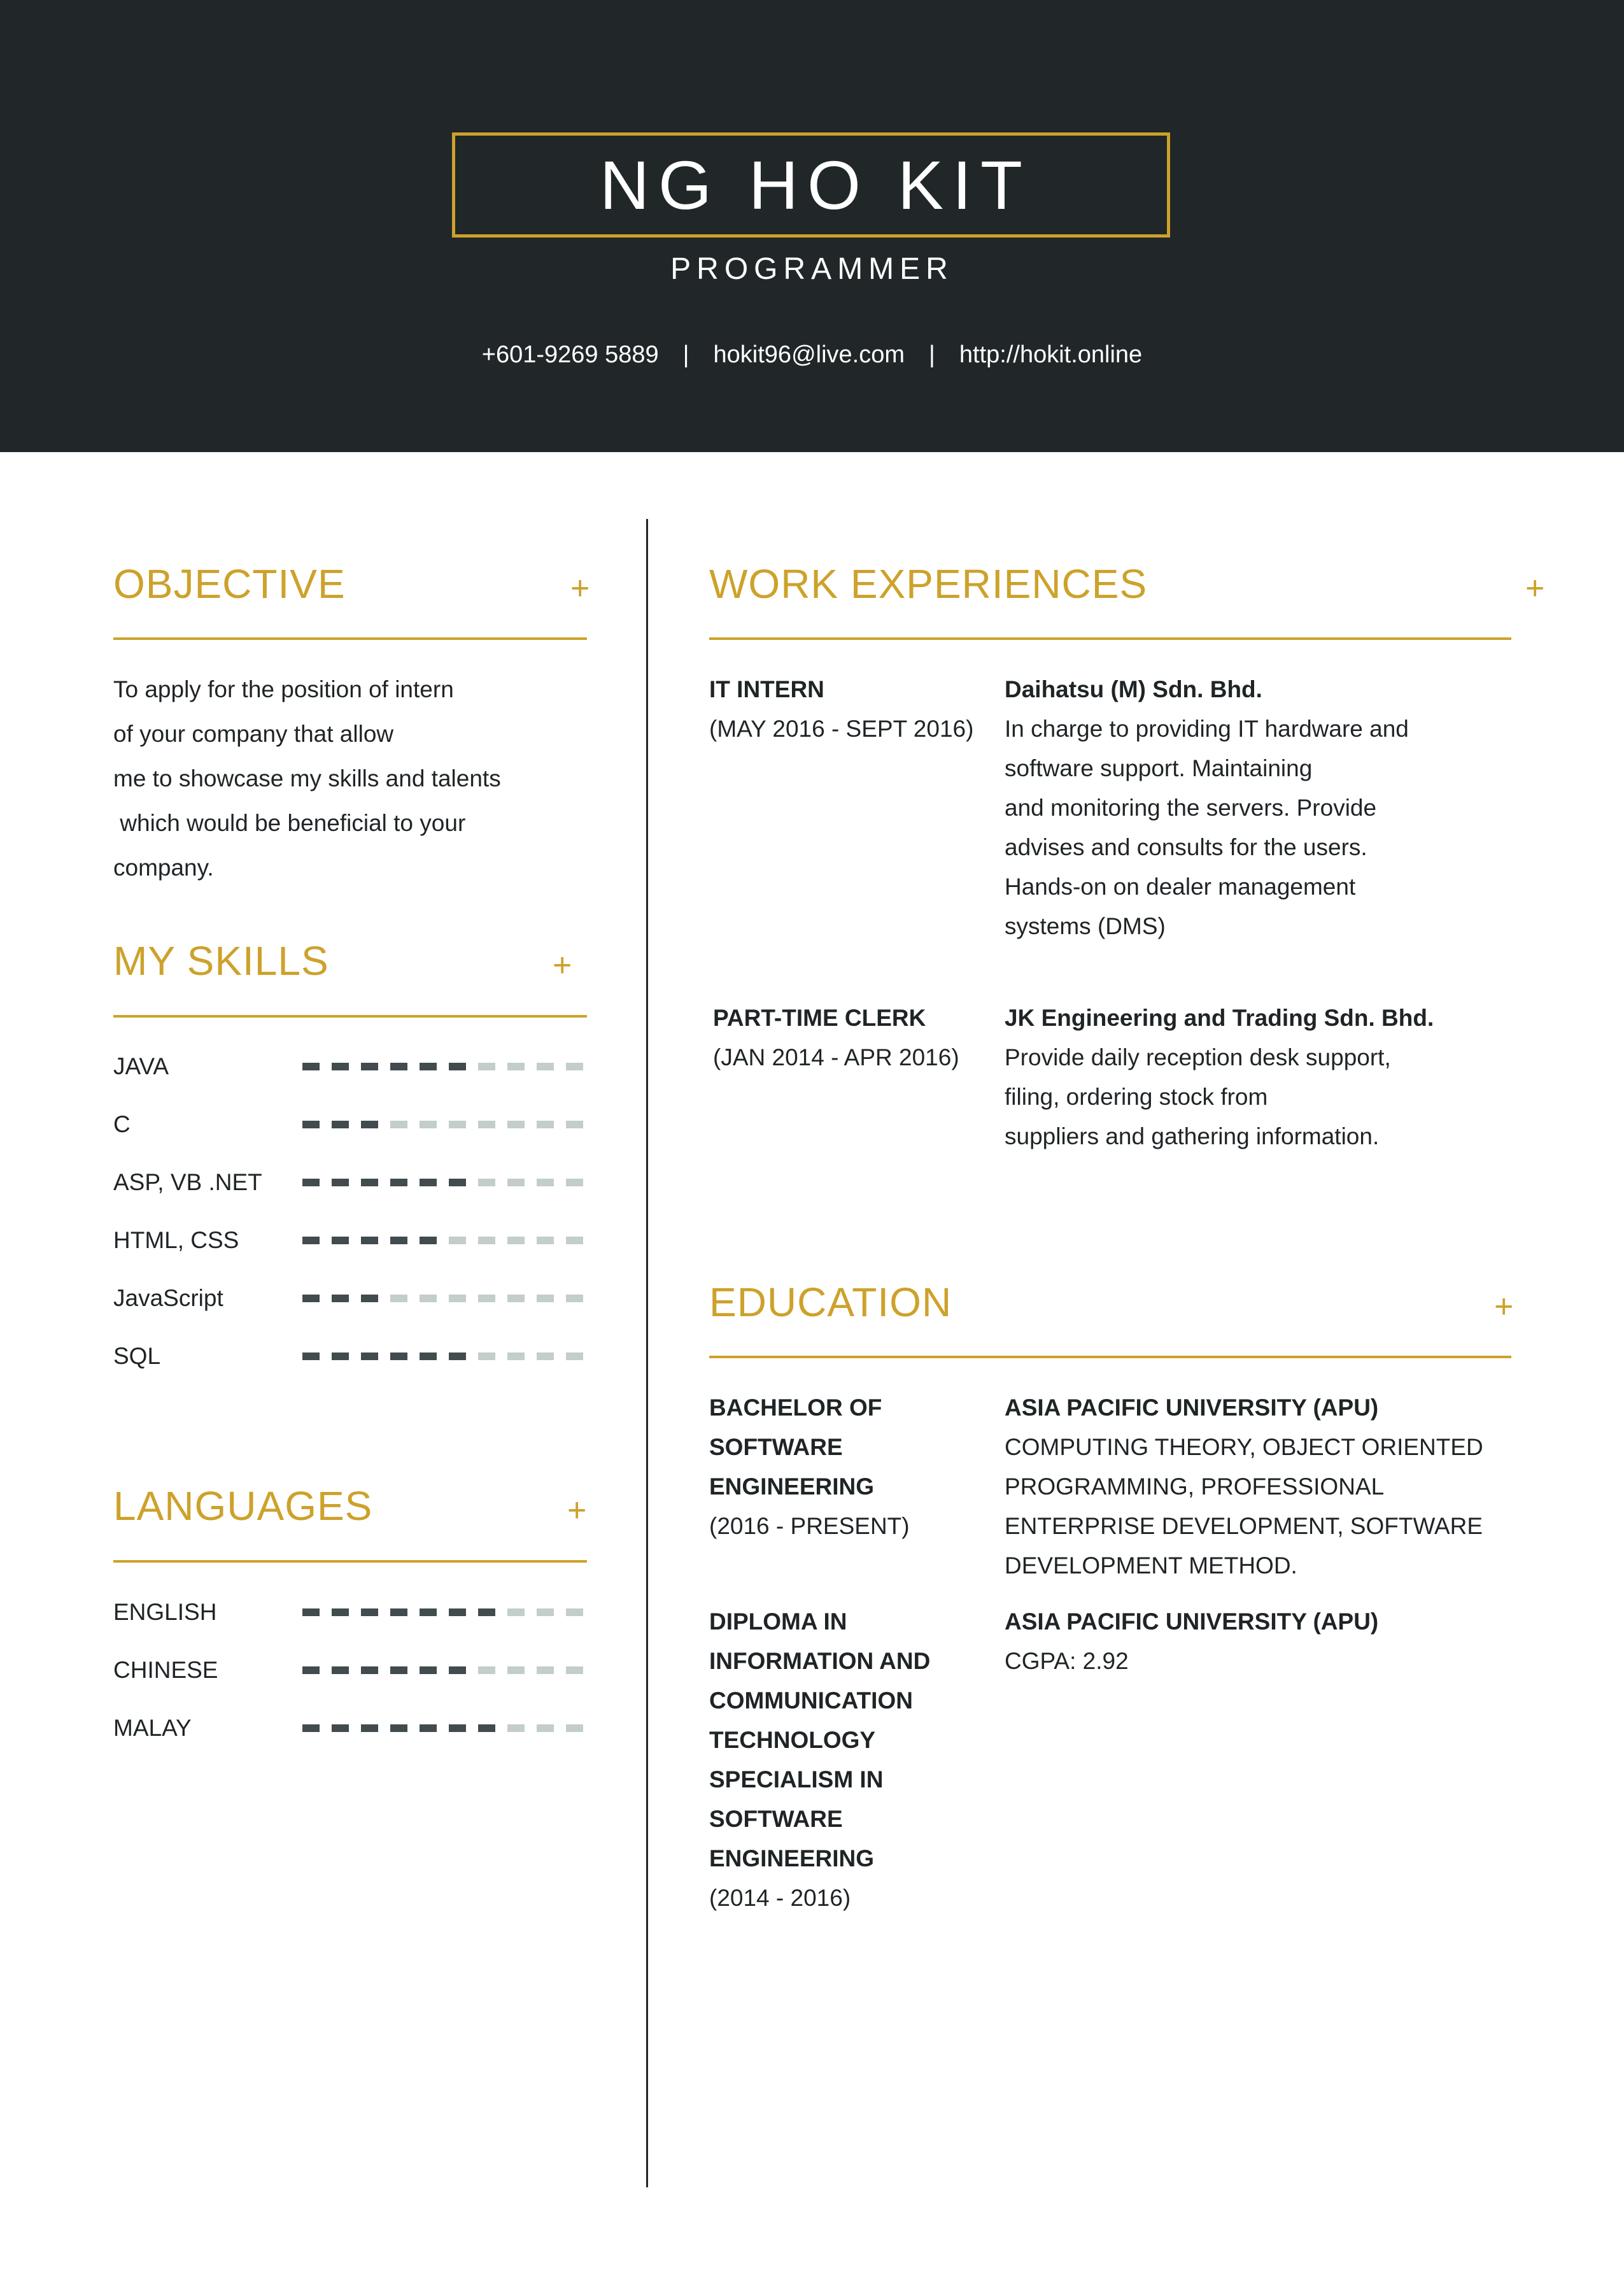  I want to click on email-address: hokit96@live.com, so click(809, 355).